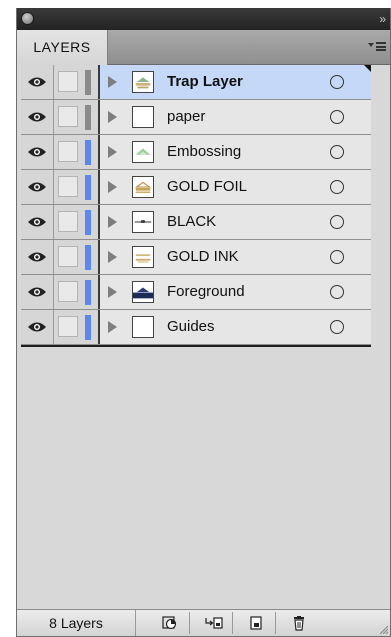 Image resolution: width=391 pixels, height=637 pixels. I want to click on layer-row: BLACK, so click(196, 222).